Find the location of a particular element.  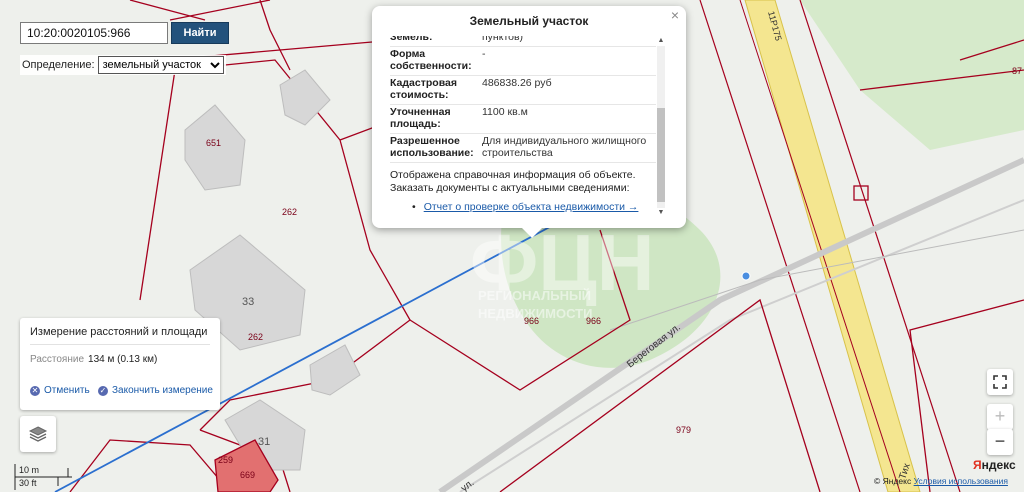

property-check-report-link: Отчет о проверке объекта недвижимости → is located at coordinates (535, 207).